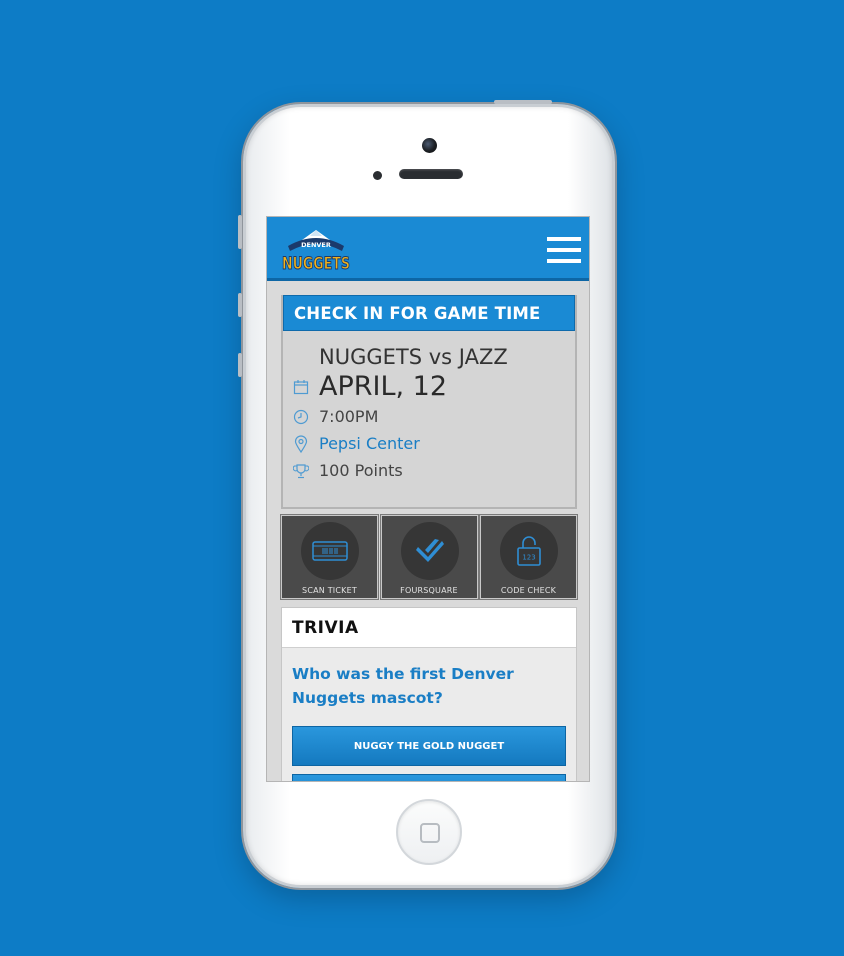 Image resolution: width=844 pixels, height=956 pixels. I want to click on lock-code-text: 123, so click(528, 558).